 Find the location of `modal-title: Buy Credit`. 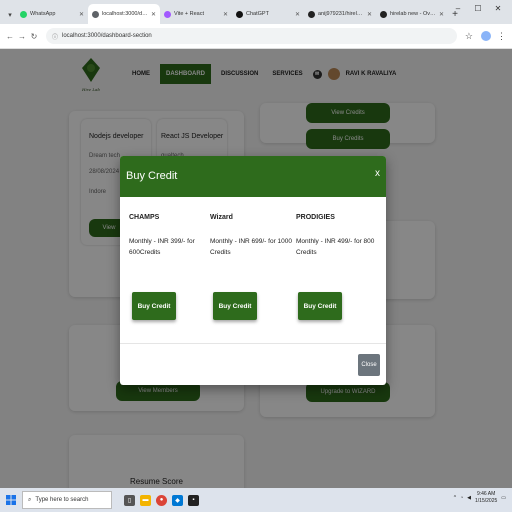

modal-title: Buy Credit is located at coordinates (152, 176).